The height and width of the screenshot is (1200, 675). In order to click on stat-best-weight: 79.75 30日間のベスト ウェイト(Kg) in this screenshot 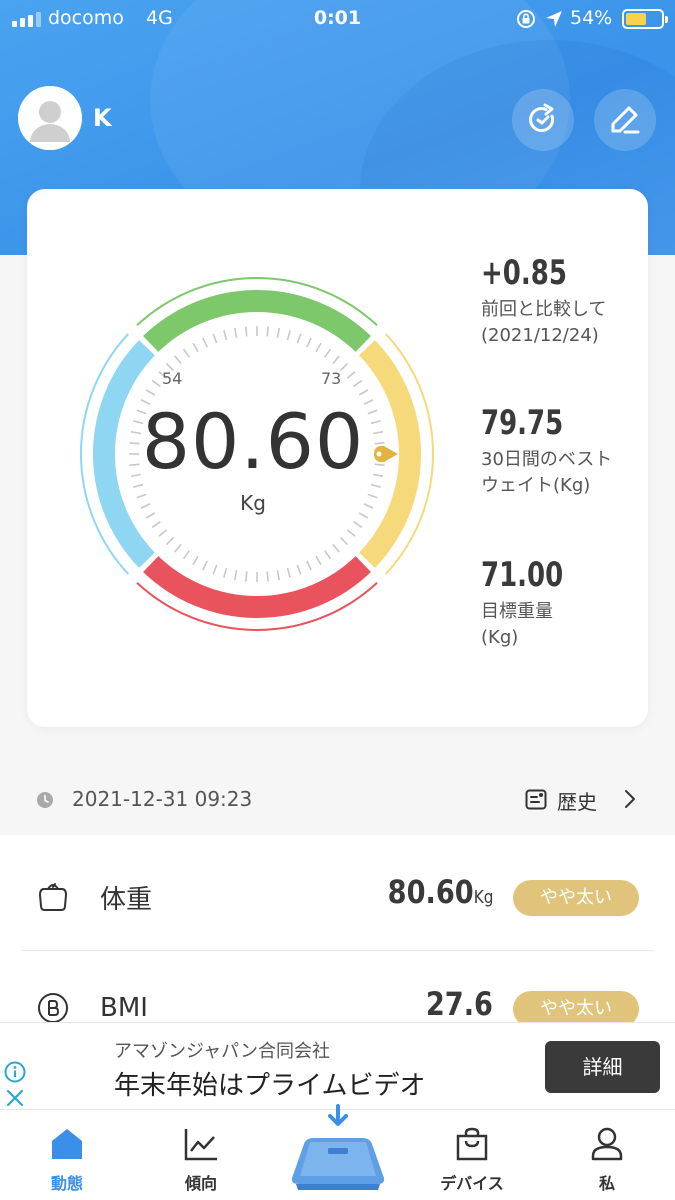, I will do `click(546, 451)`.